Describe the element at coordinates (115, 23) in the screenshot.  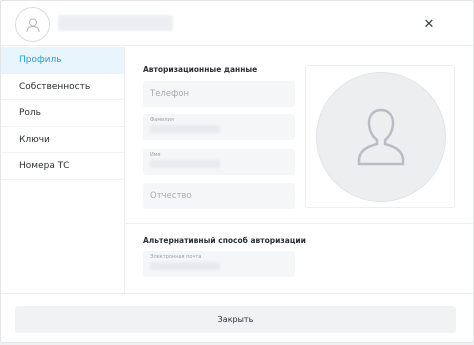
I see `user-name-redacted` at that location.